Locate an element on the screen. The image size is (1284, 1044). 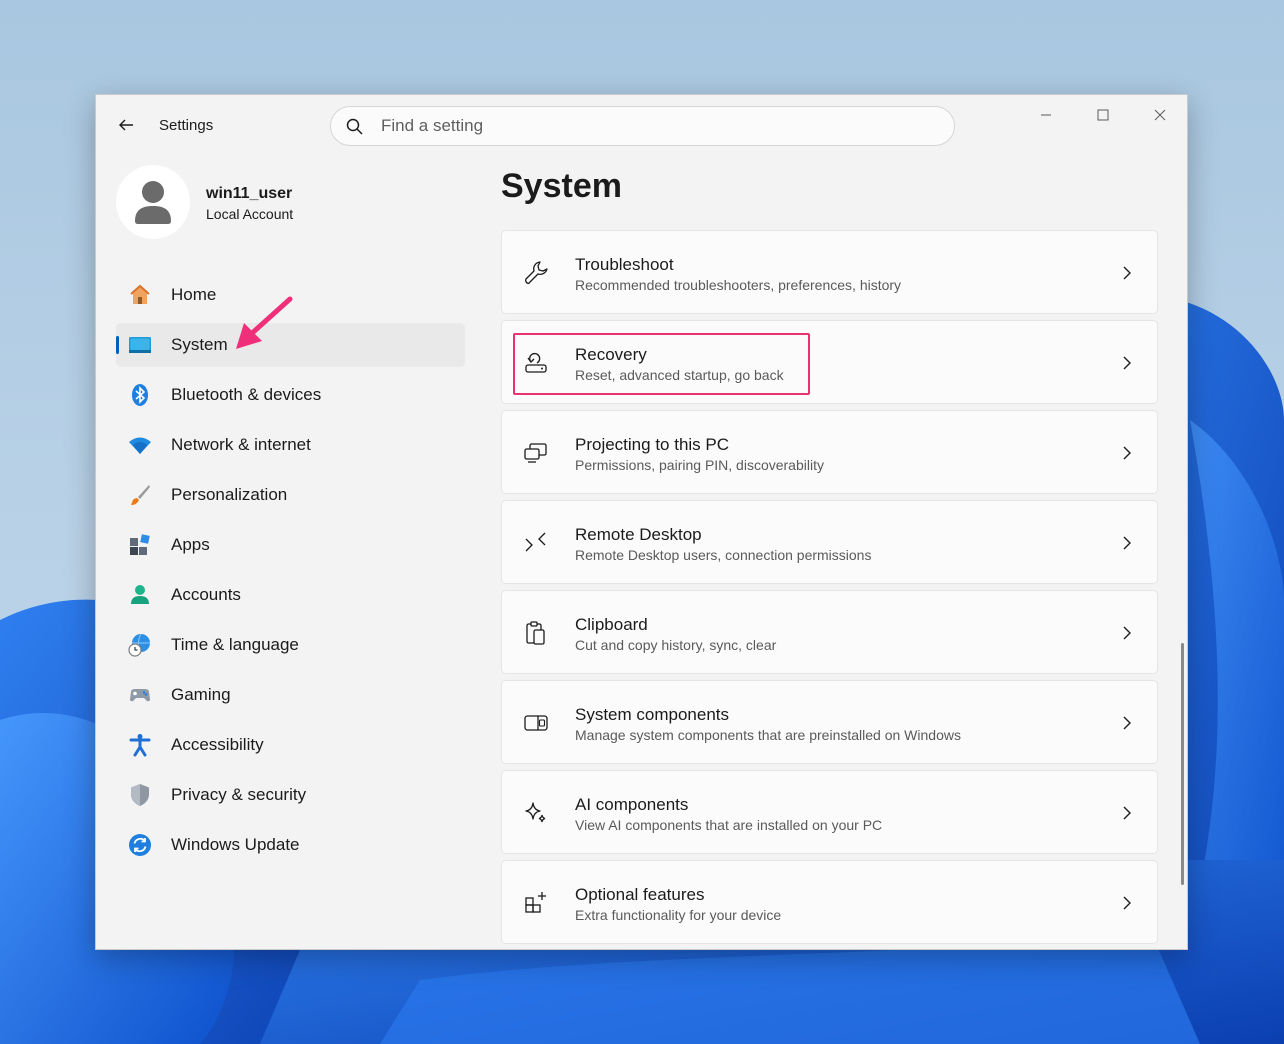
card-title: Clipboard is located at coordinates (611, 624).